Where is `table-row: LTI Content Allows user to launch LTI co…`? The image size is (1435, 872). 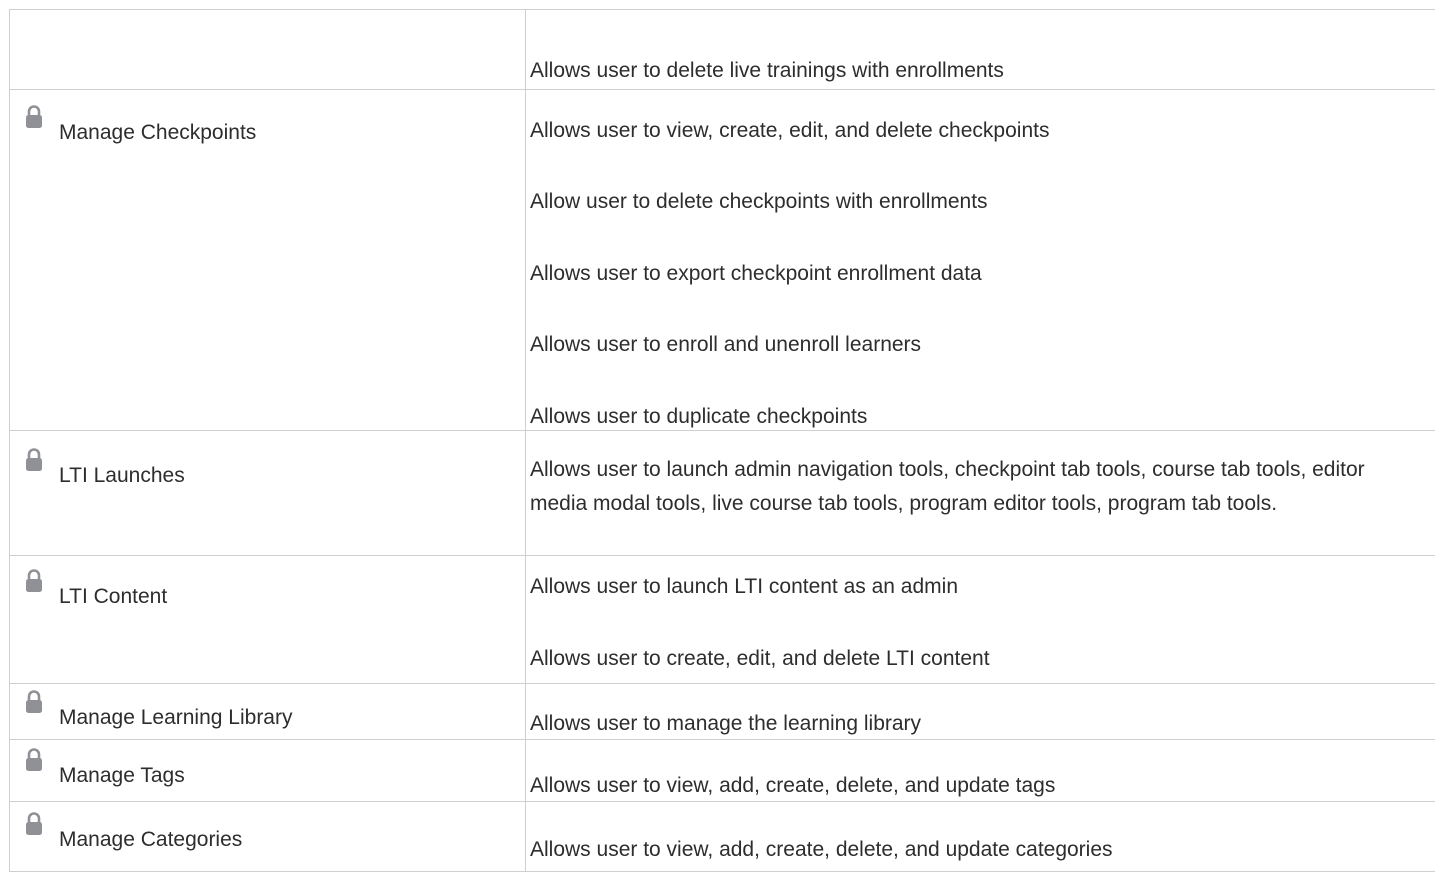 table-row: LTI Content Allows user to launch LTI co… is located at coordinates (722, 620).